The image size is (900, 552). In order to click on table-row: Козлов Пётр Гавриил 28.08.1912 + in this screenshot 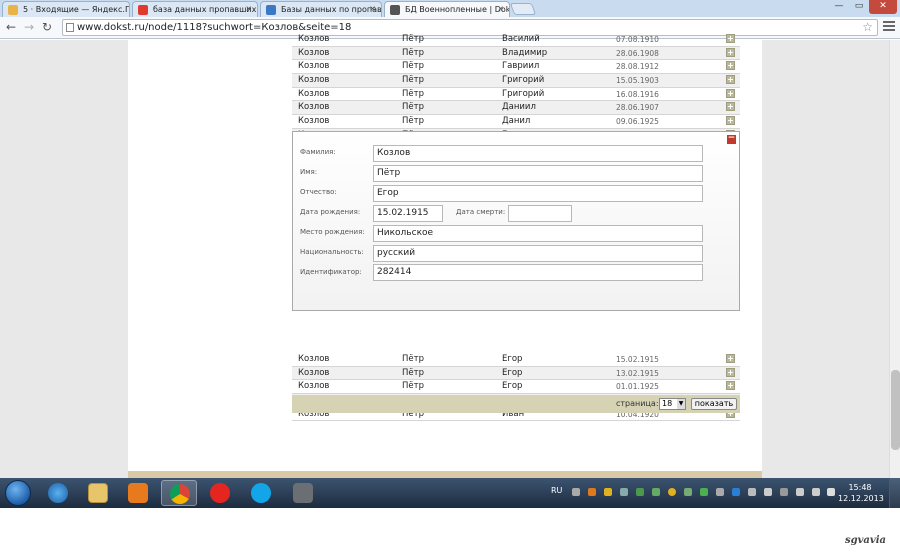, I will do `click(516, 67)`.